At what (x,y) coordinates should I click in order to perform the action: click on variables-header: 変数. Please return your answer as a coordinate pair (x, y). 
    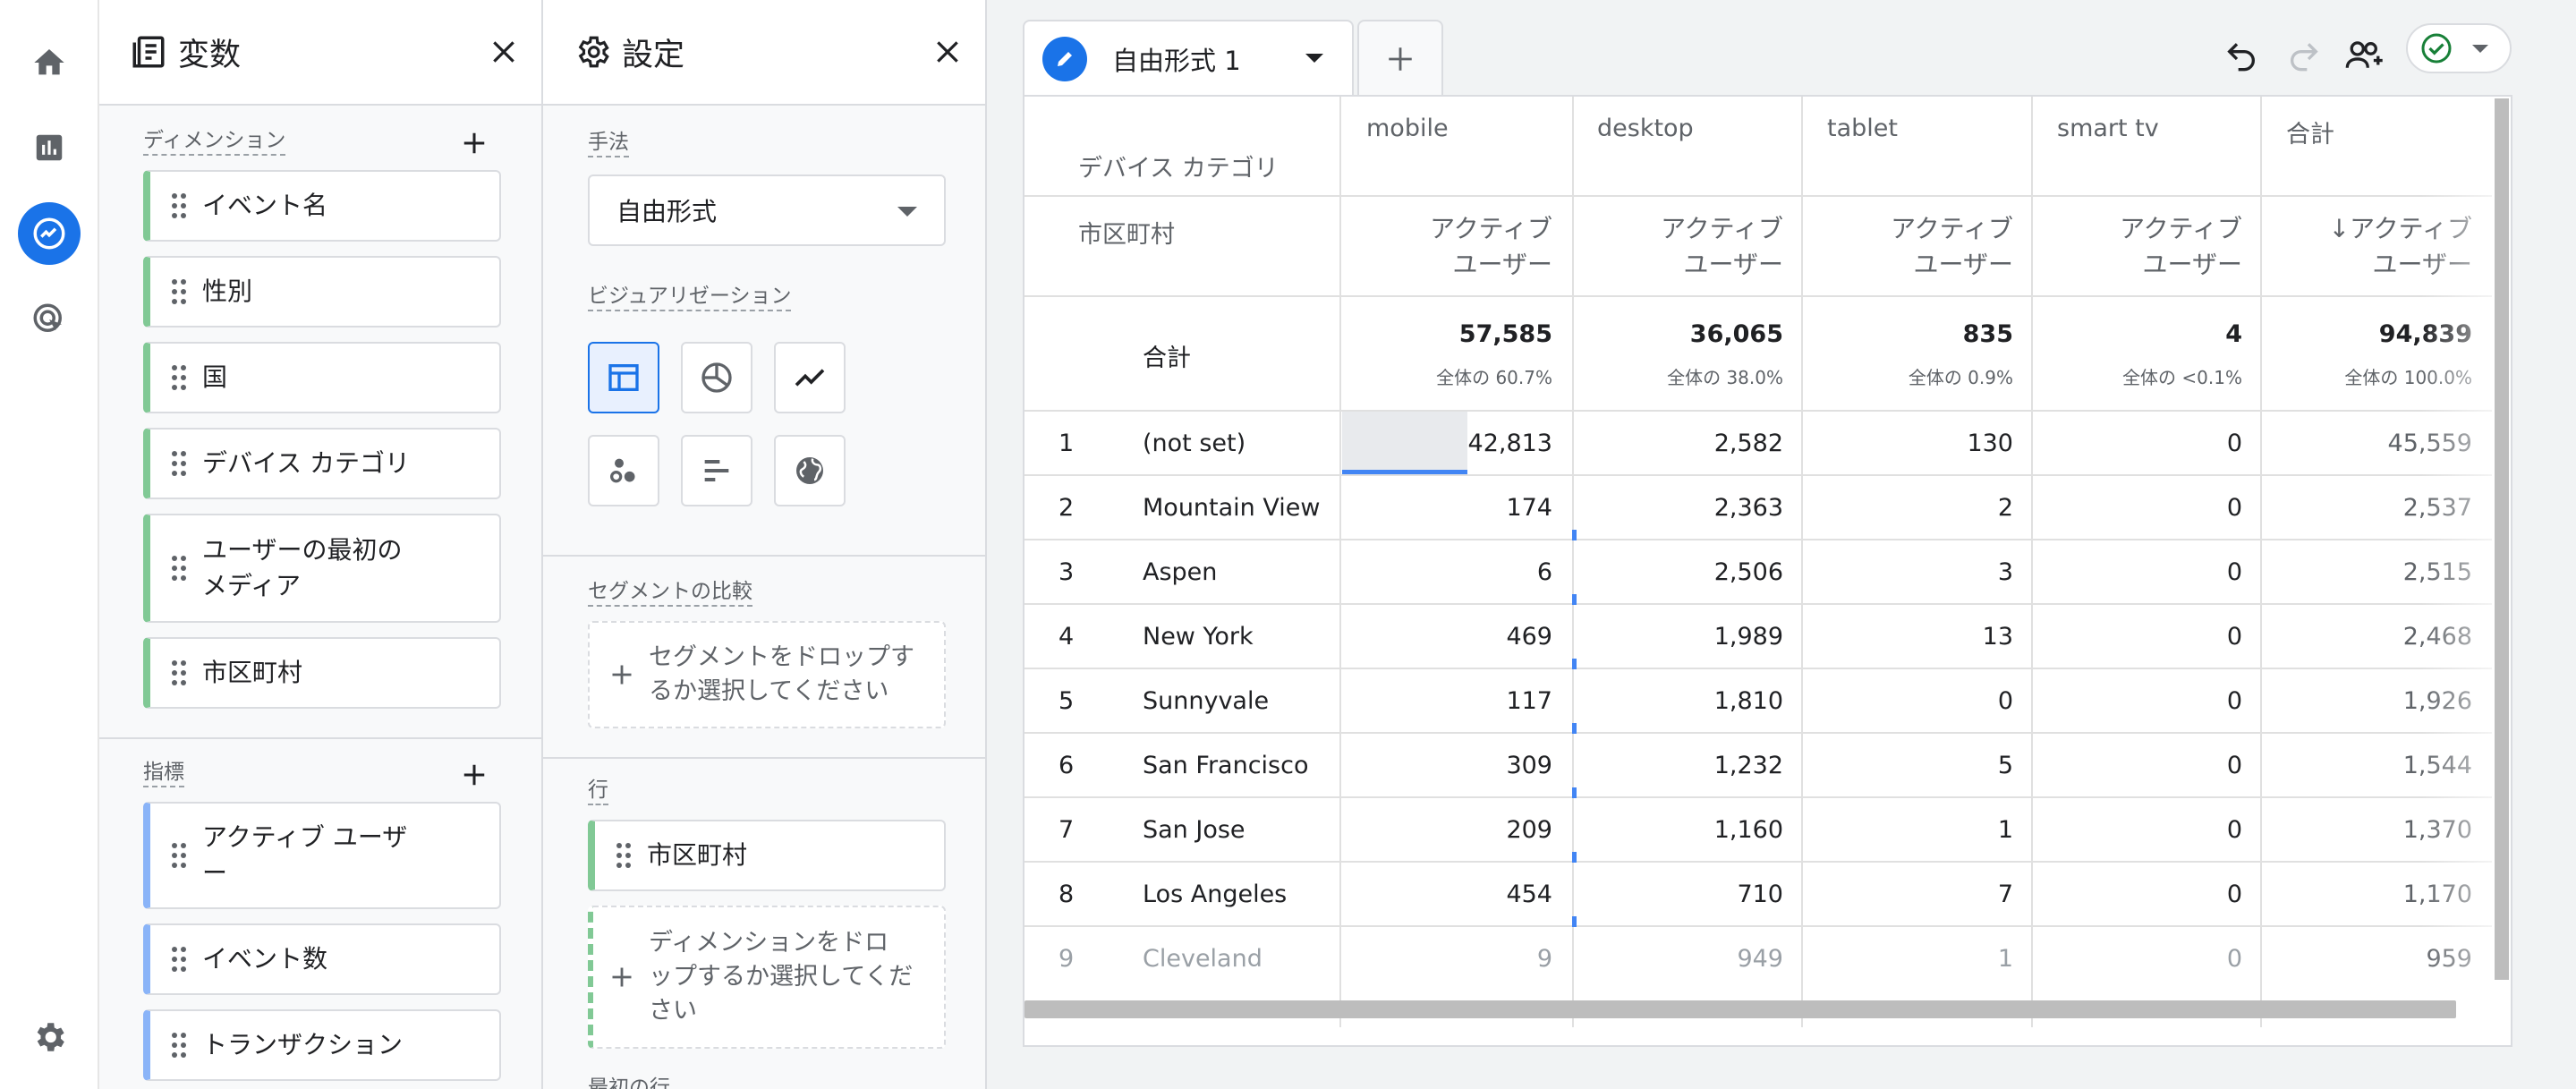
    Looking at the image, I should click on (320, 53).